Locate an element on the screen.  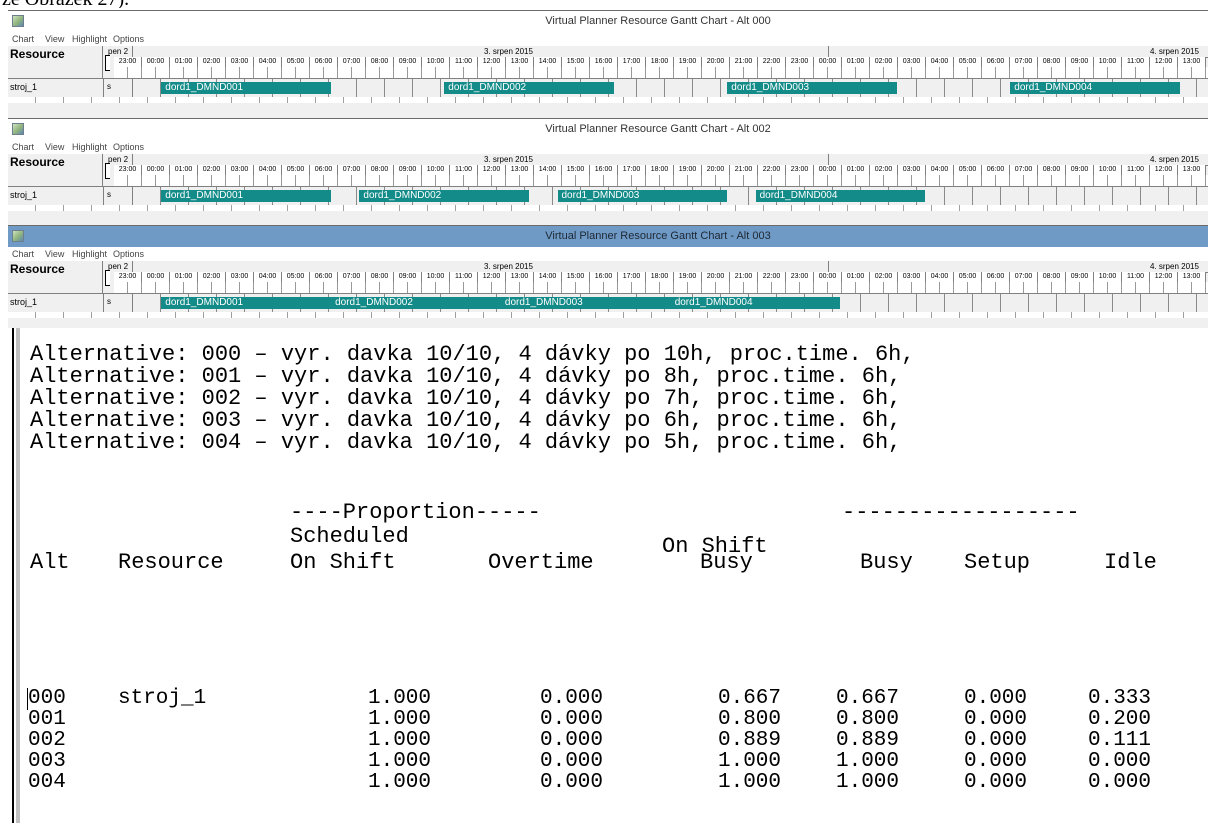
row-subgrid is located at coordinates (608, 100).